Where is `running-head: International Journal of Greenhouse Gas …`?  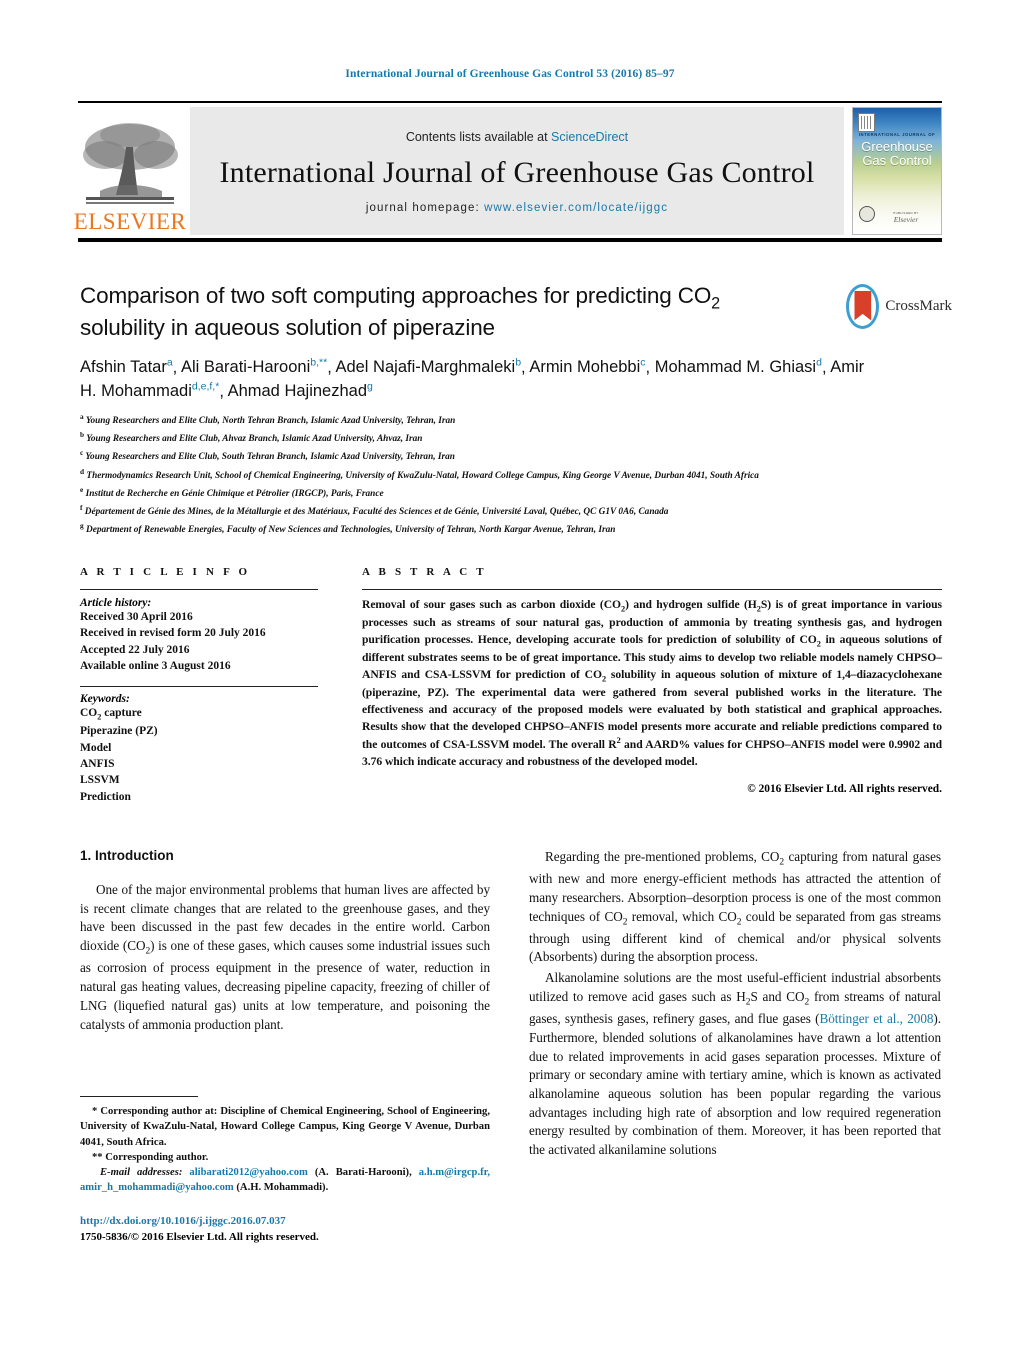
running-head: International Journal of Greenhouse Gas … is located at coordinates (510, 74).